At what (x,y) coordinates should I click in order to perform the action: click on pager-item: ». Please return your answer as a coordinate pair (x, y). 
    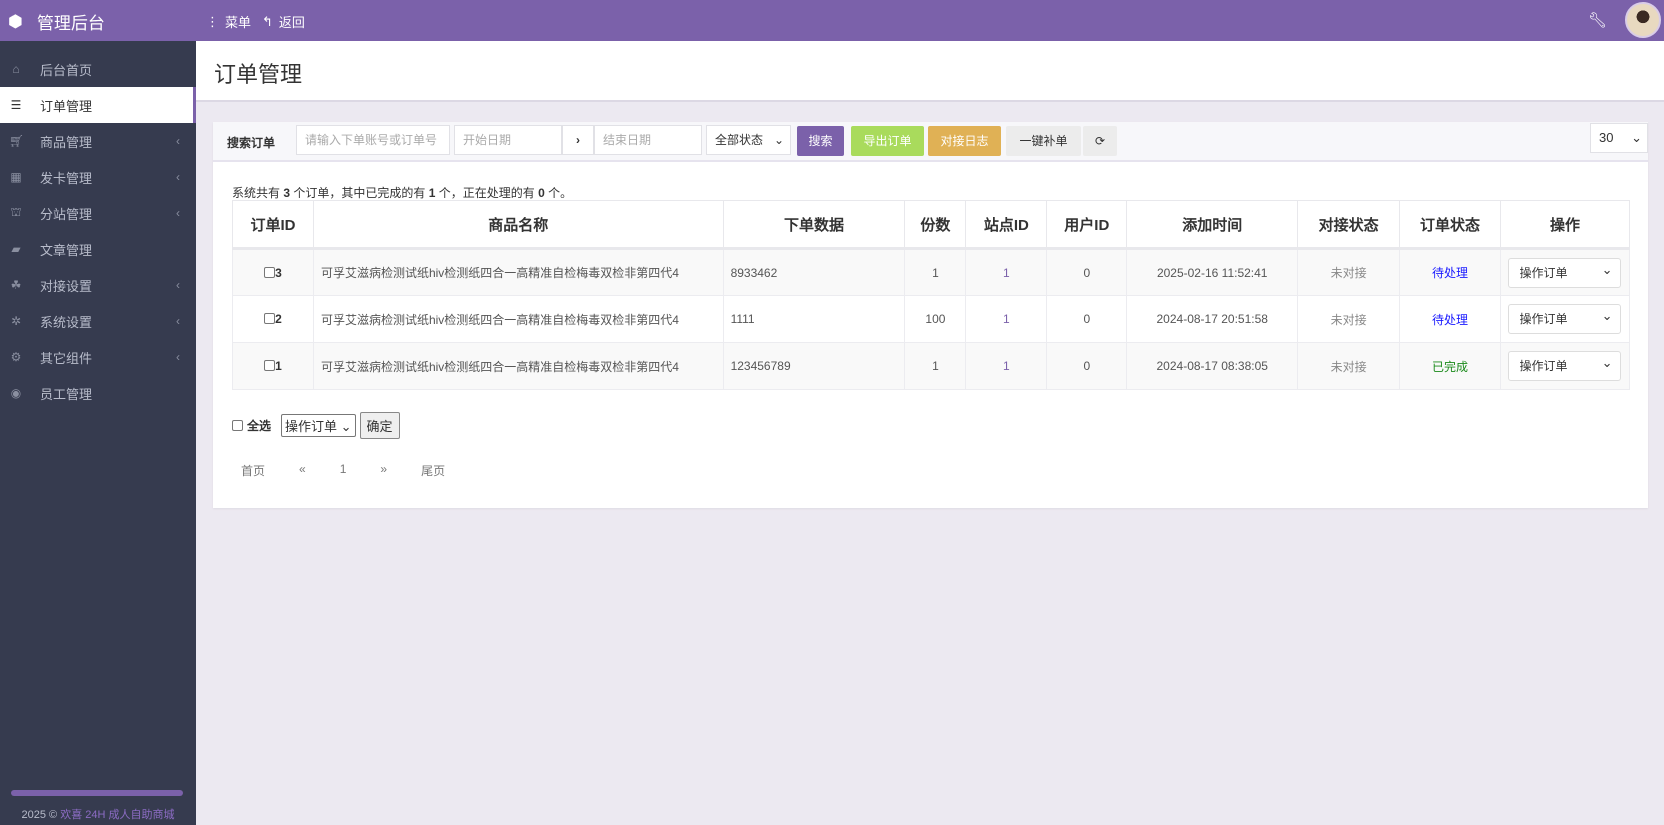
    Looking at the image, I should click on (383, 470).